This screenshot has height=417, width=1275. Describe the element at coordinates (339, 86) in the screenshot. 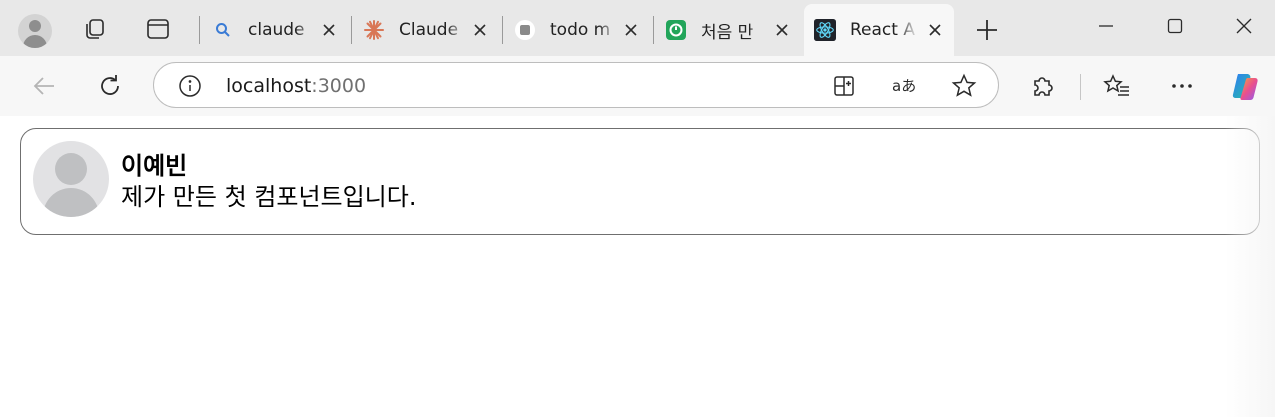

I see `url-port: :3000` at that location.